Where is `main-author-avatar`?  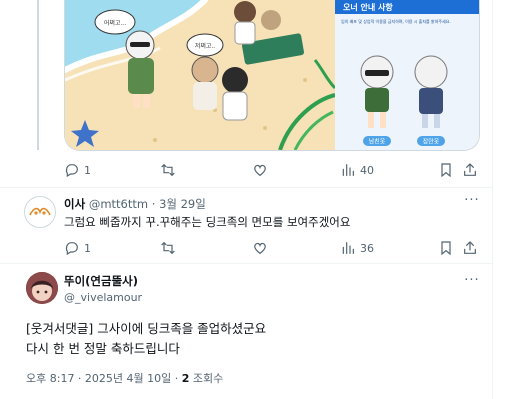 main-author-avatar is located at coordinates (42, 288).